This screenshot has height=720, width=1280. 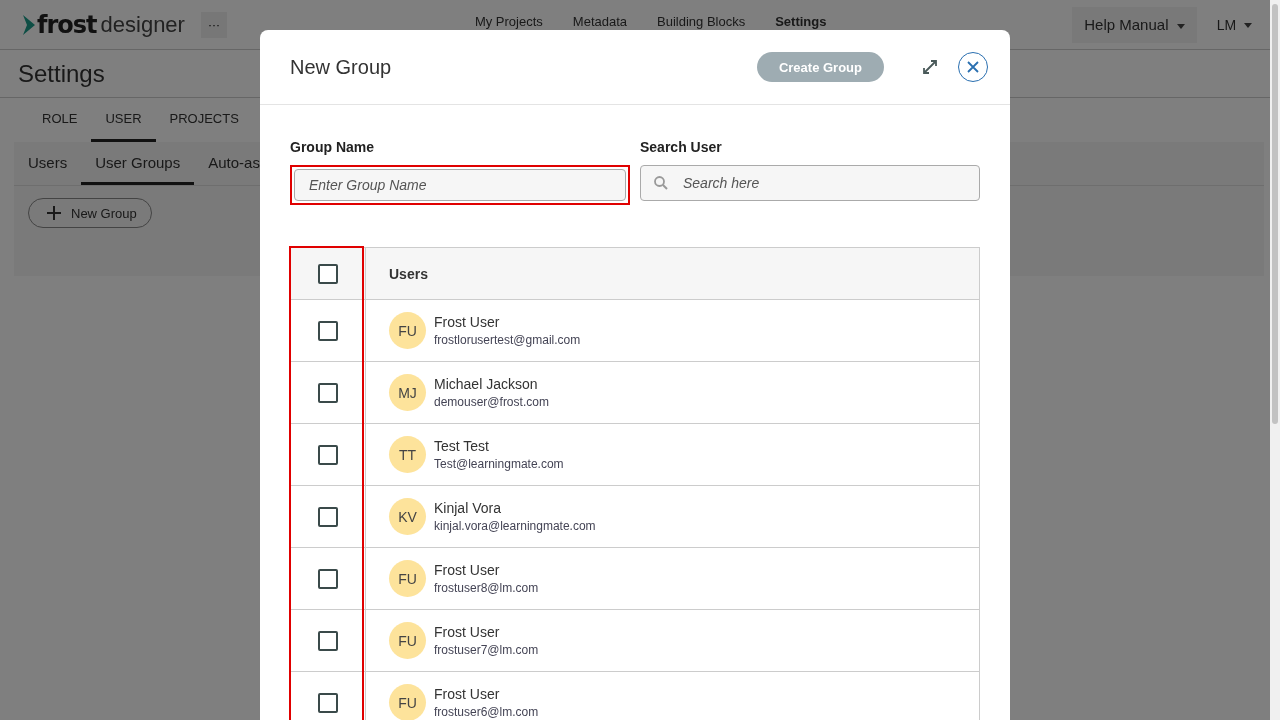 What do you see at coordinates (486, 384) in the screenshot?
I see `user-name: Michael Jackson` at bounding box center [486, 384].